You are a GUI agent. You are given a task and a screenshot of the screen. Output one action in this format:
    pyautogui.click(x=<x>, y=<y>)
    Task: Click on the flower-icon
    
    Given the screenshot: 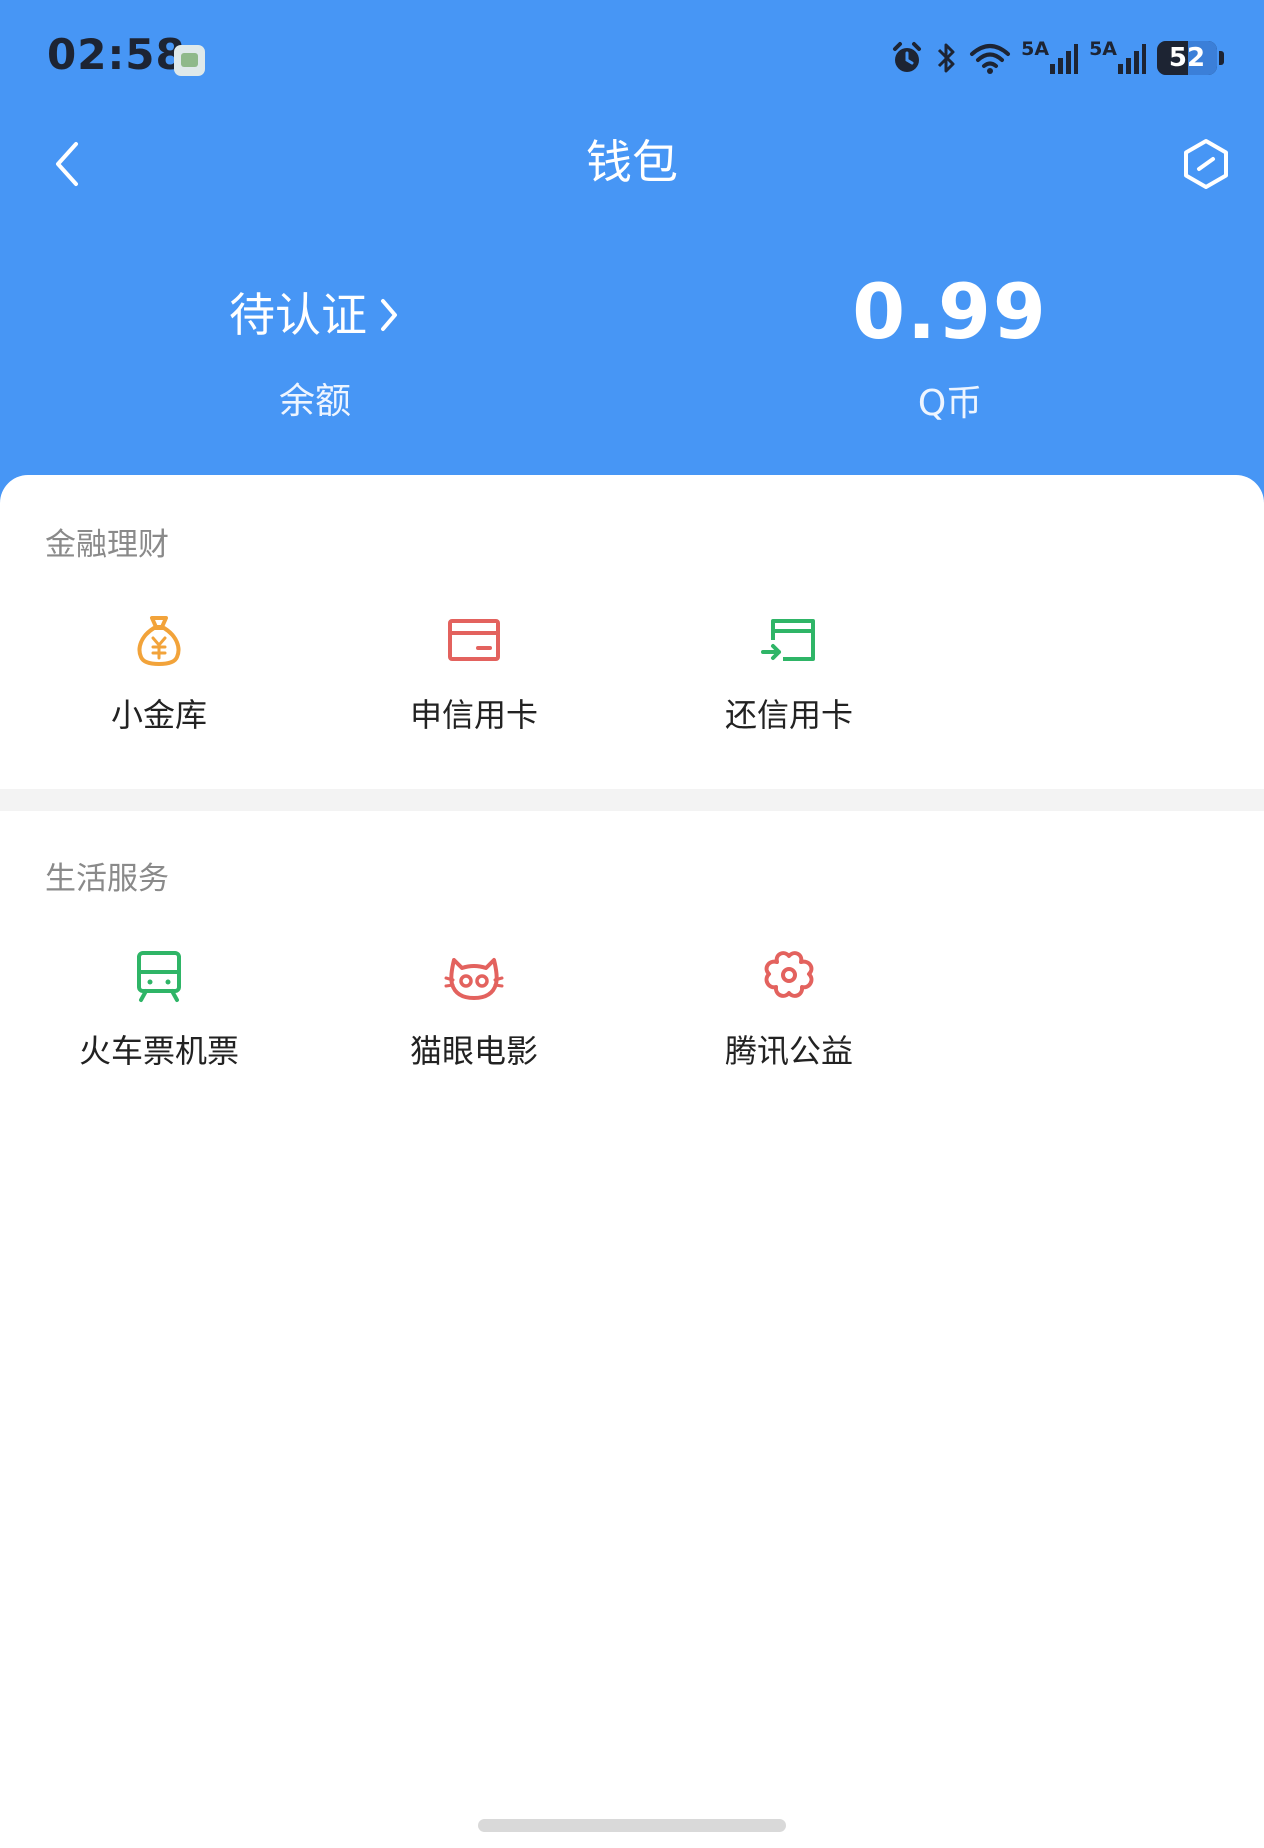 What is the action you would take?
    pyautogui.click(x=789, y=974)
    